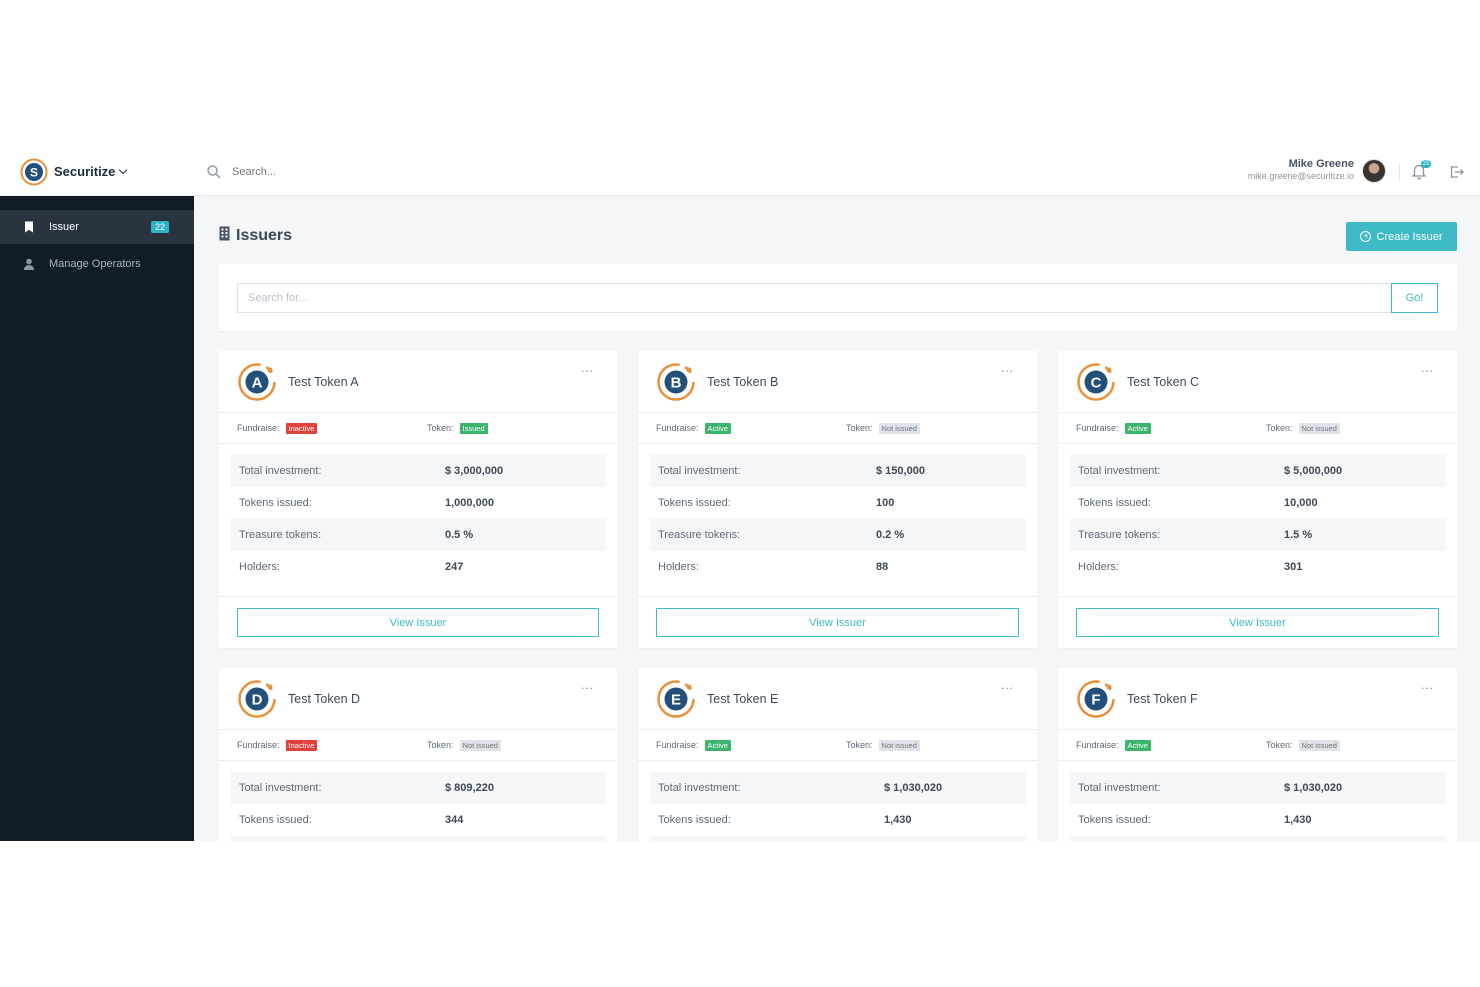 The width and height of the screenshot is (1480, 987). What do you see at coordinates (1162, 698) in the screenshot?
I see `issuer-name: Test Token F` at bounding box center [1162, 698].